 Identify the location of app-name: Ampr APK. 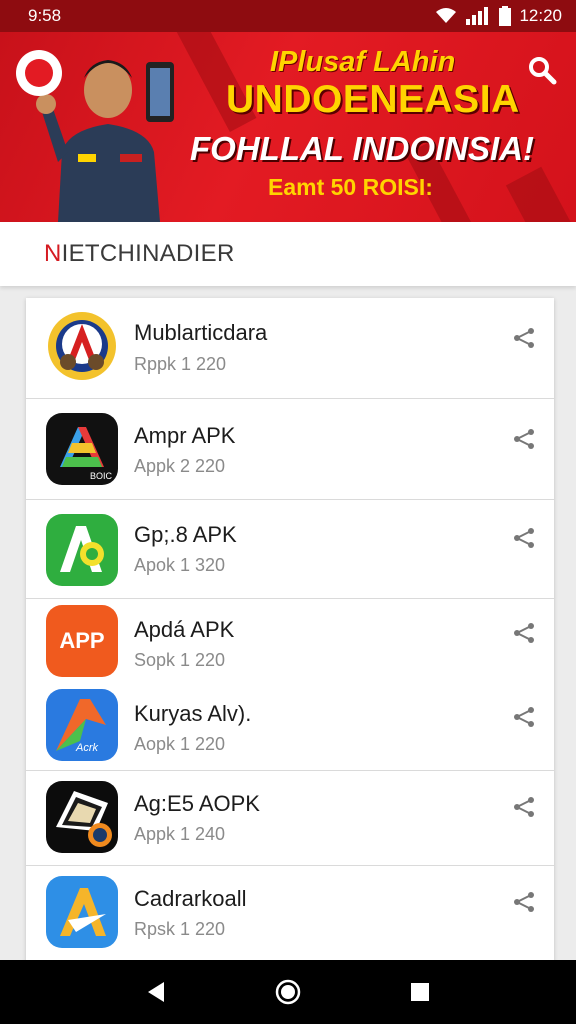
(185, 435).